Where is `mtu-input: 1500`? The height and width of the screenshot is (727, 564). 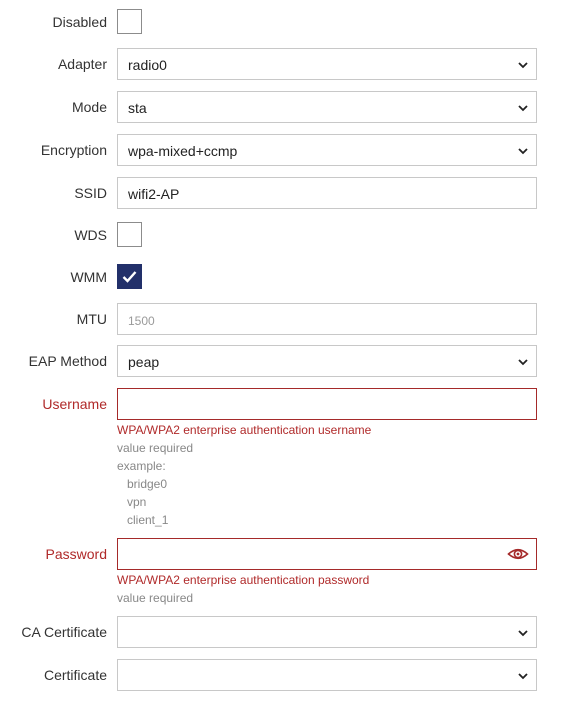 mtu-input: 1500 is located at coordinates (327, 319).